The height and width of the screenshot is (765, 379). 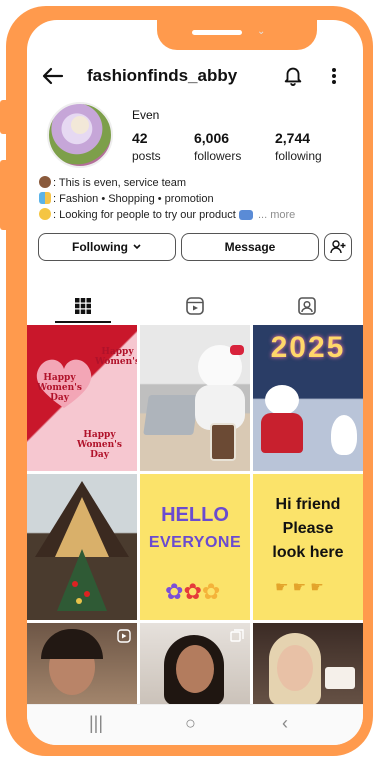 I want to click on tab-tagged, so click(x=307, y=306).